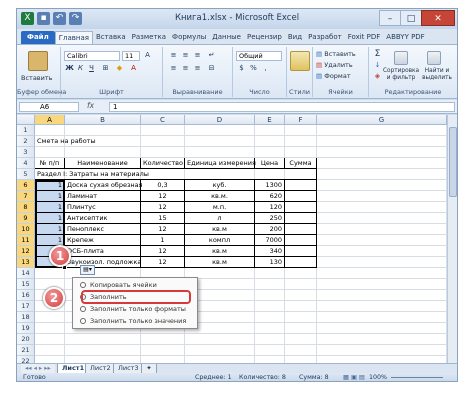  I want to click on italic-icon: К, so click(80, 68).